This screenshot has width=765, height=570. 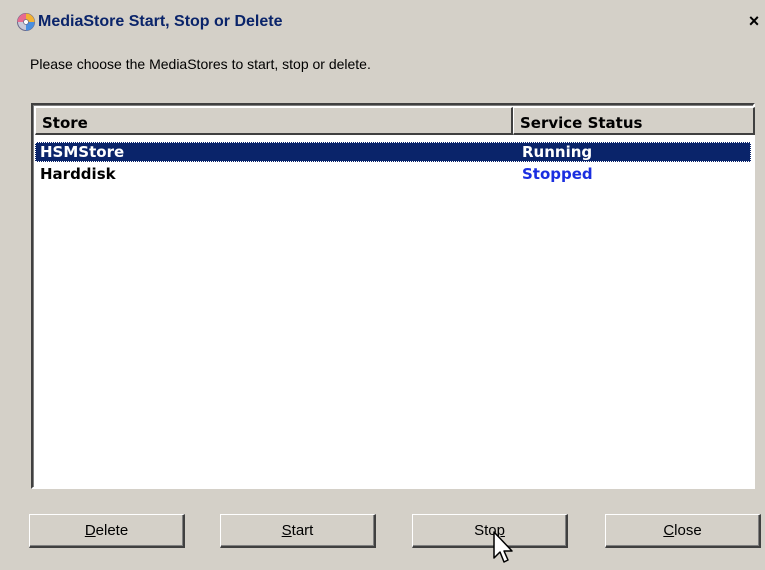 What do you see at coordinates (160, 21) in the screenshot?
I see `window-title: MediaStore Start, Stop or Delete` at bounding box center [160, 21].